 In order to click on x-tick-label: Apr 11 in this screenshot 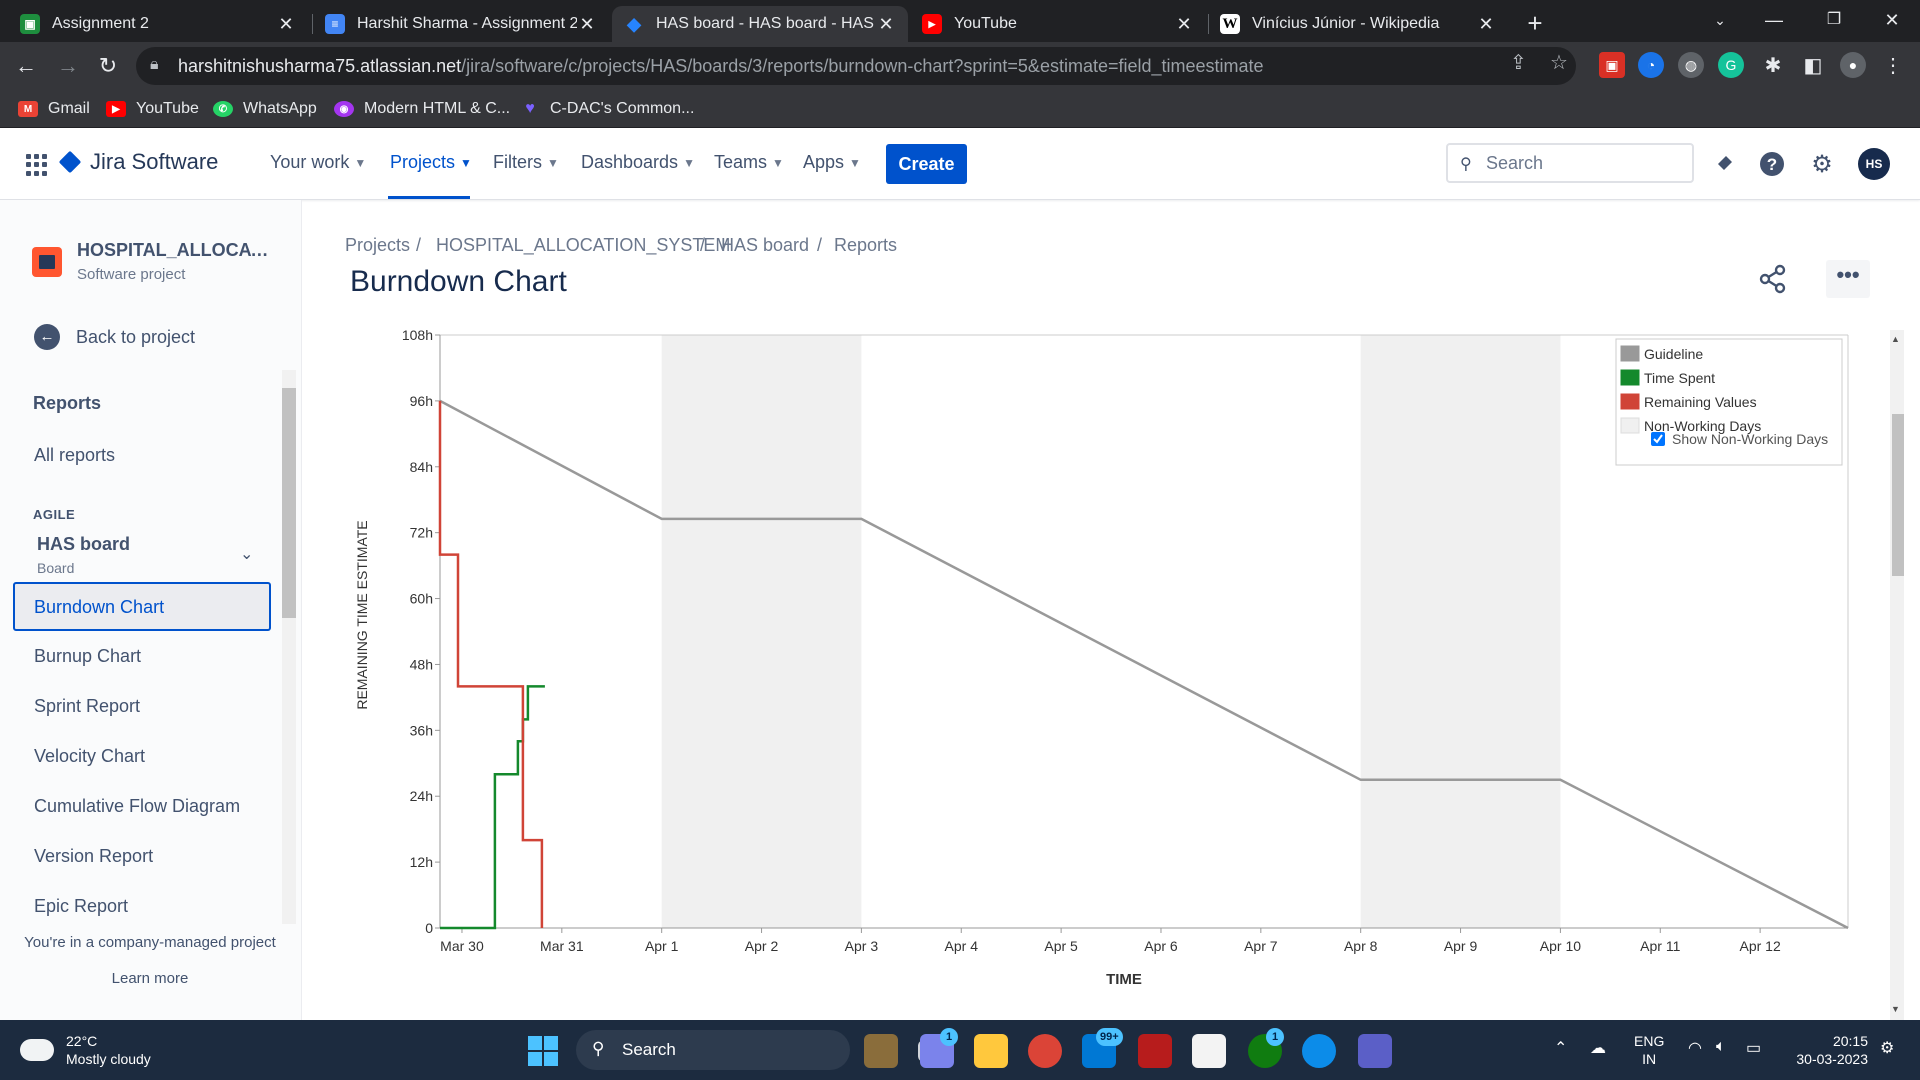, I will do `click(1660, 946)`.